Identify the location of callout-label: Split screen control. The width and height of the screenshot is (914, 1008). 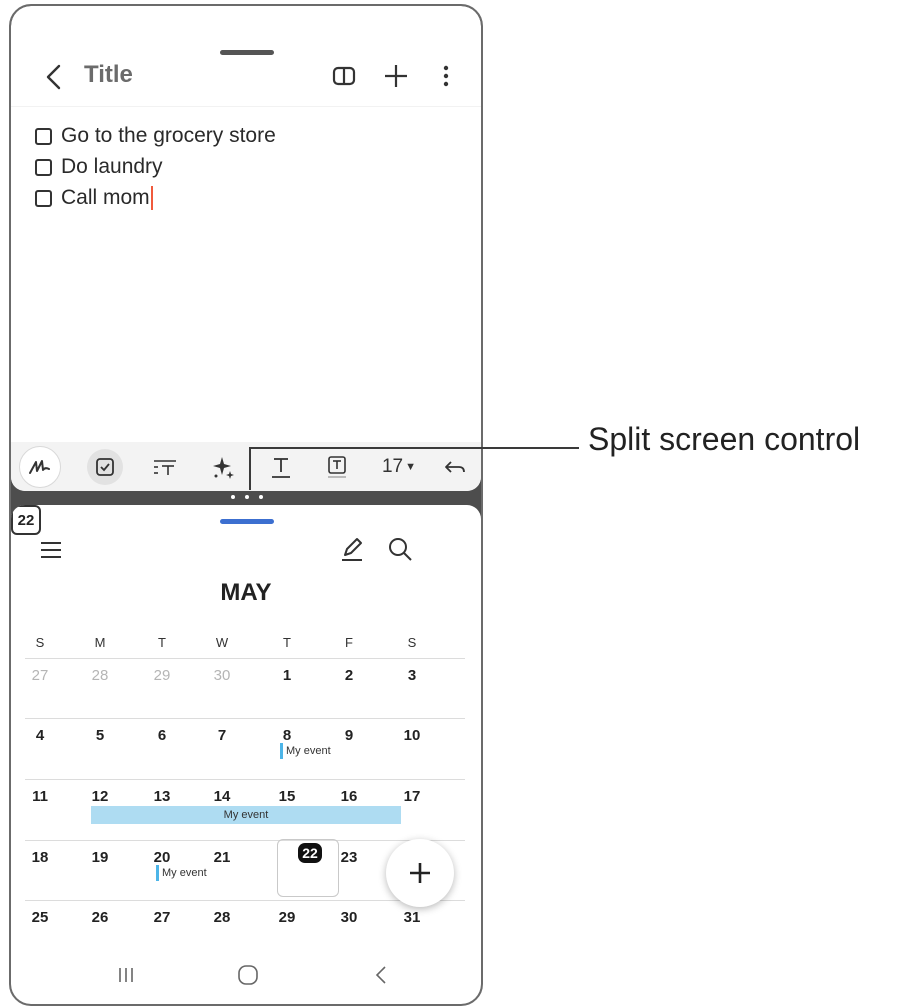
(724, 439).